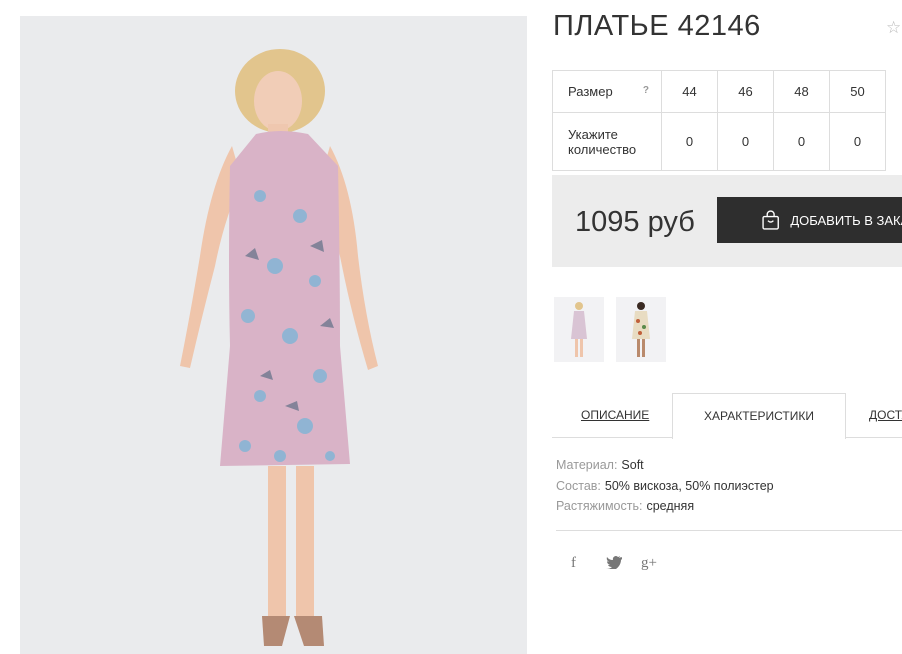 Image resolution: width=902 pixels, height=654 pixels. I want to click on google-plus-icon: g+, so click(649, 563).